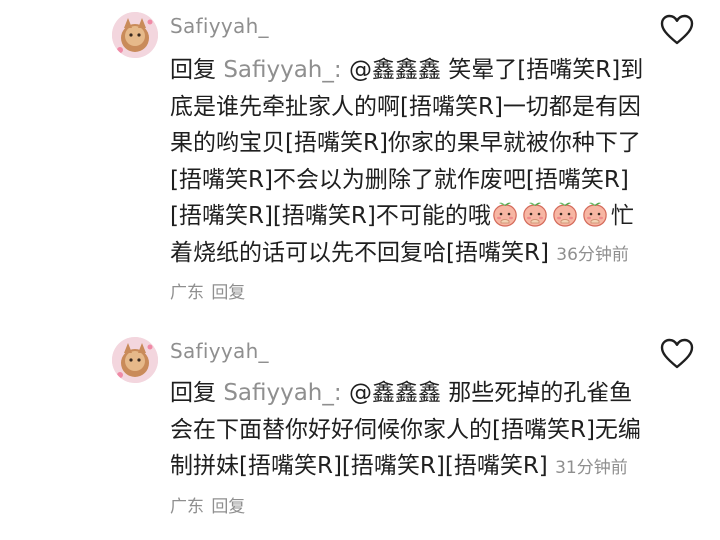 The image size is (720, 540). What do you see at coordinates (592, 254) in the screenshot?
I see `comment-time: 36分钟前` at bounding box center [592, 254].